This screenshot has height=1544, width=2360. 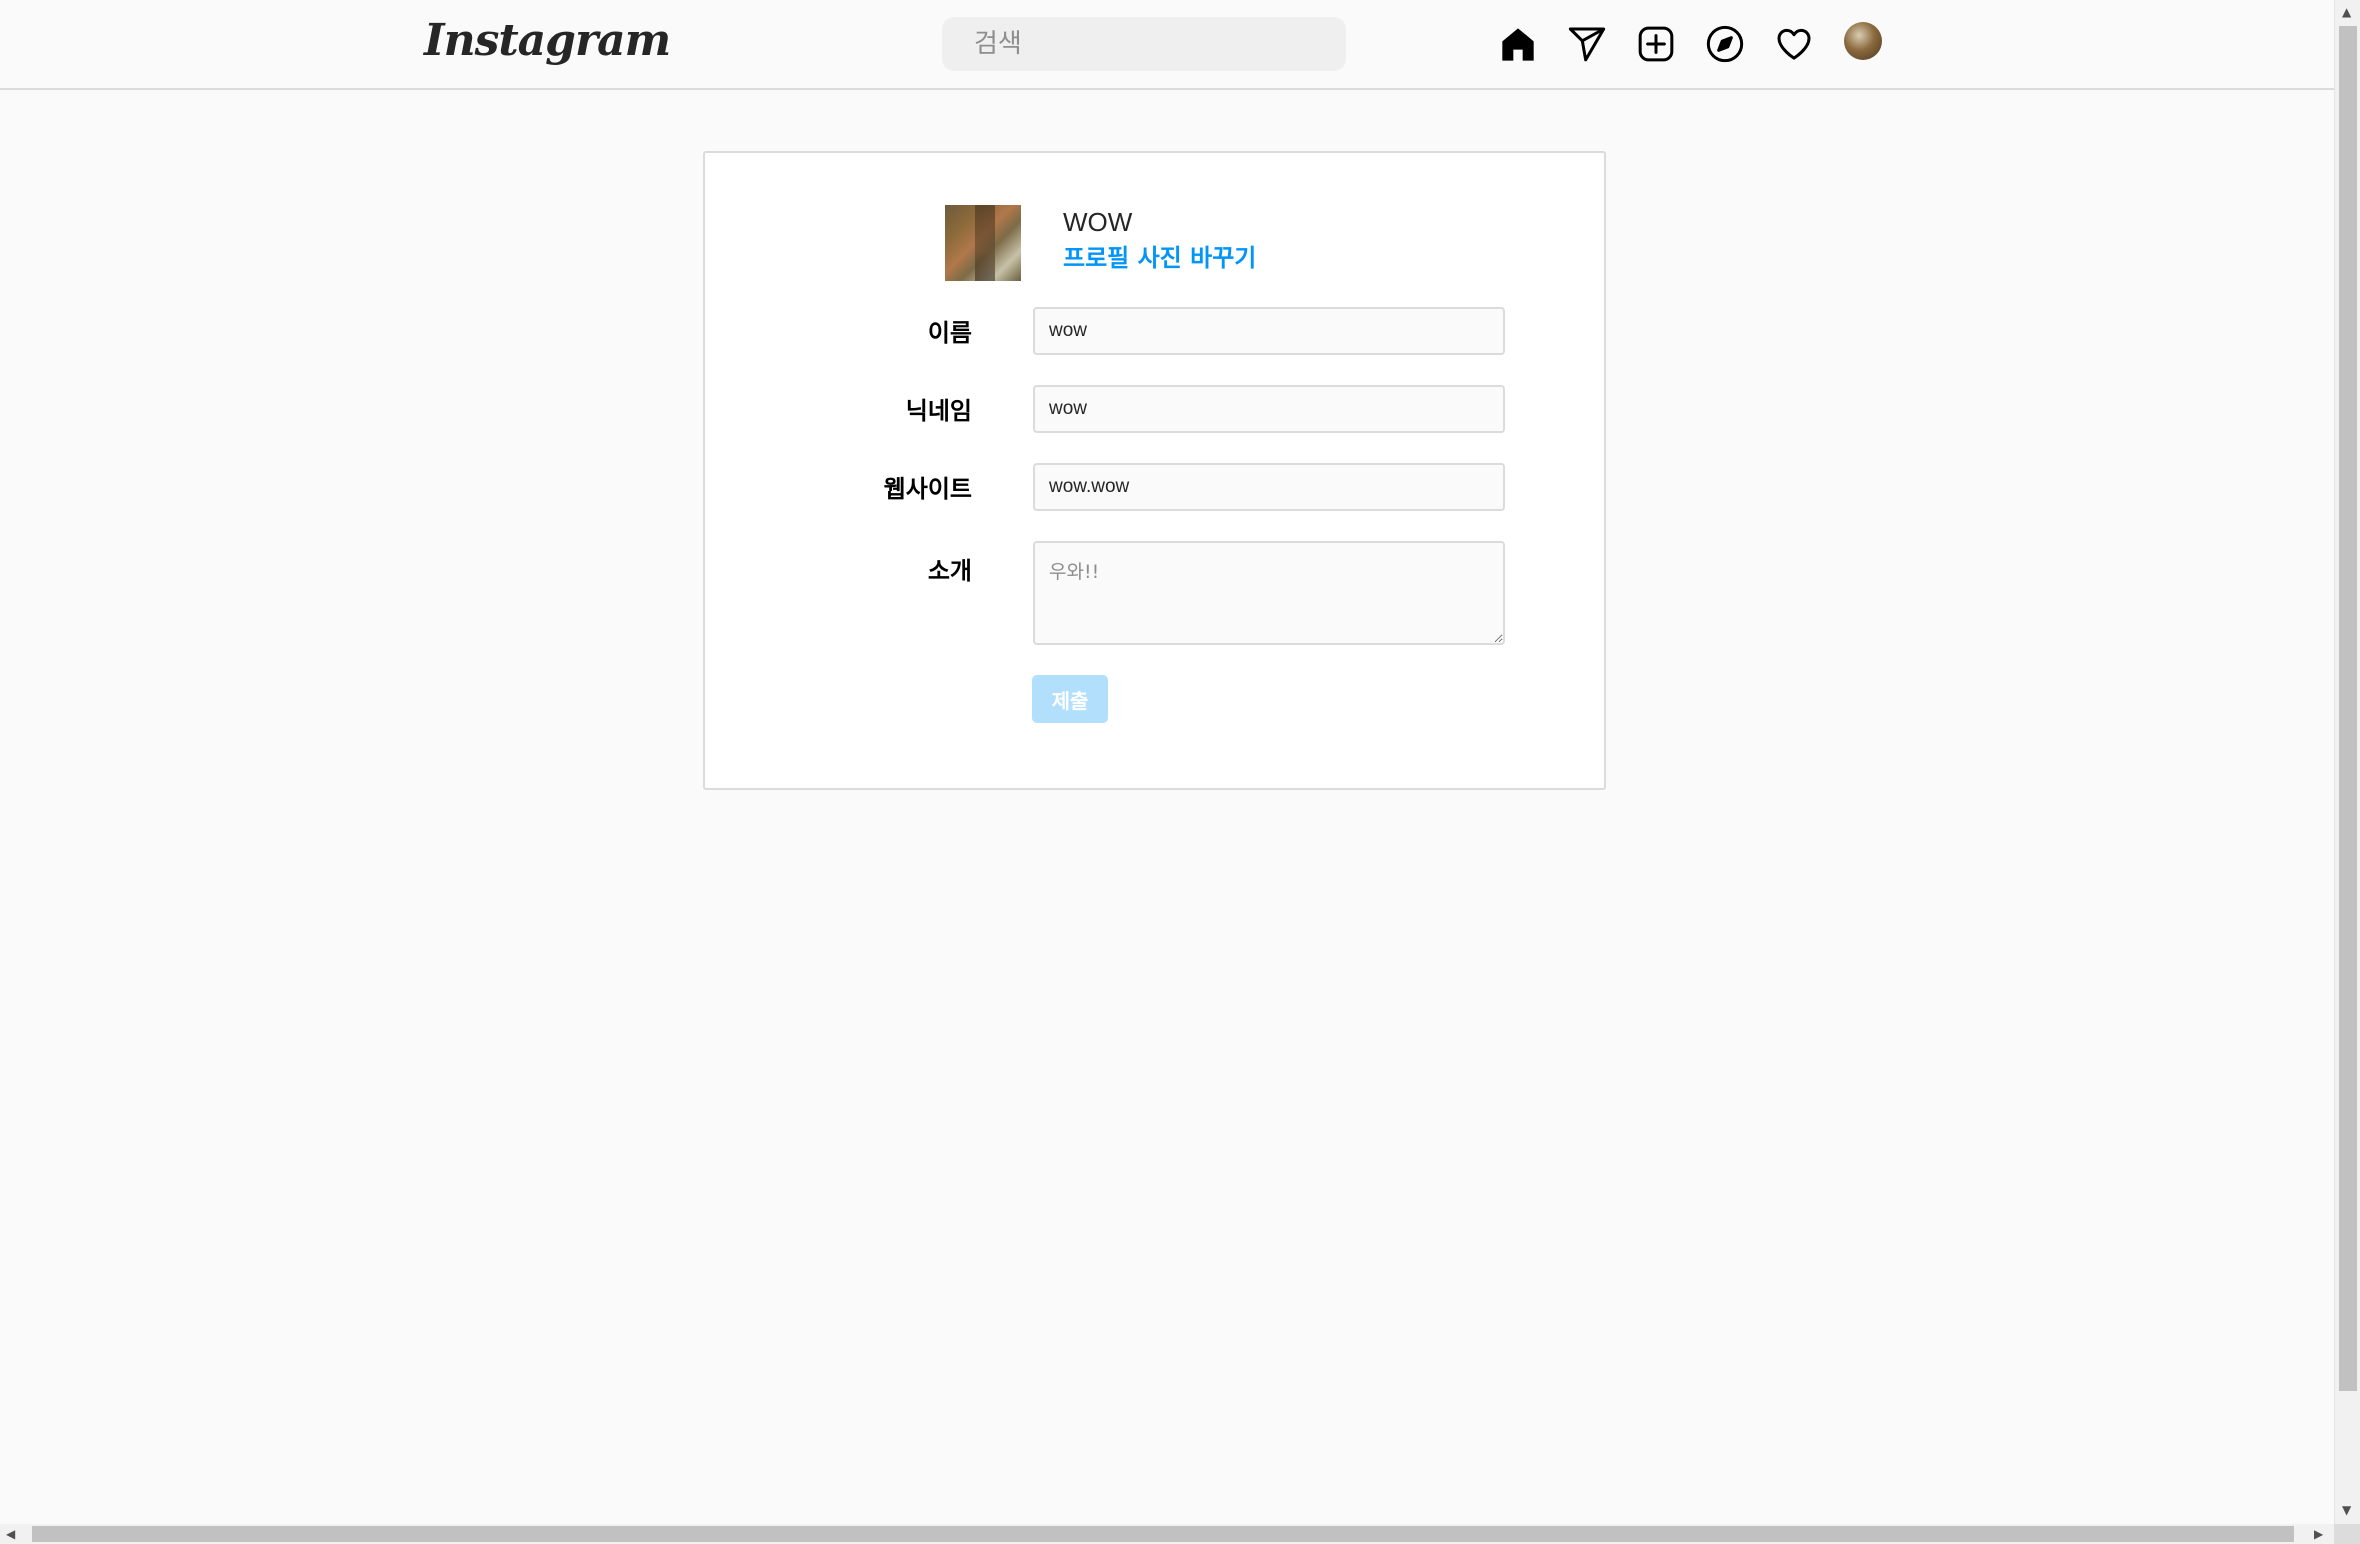 What do you see at coordinates (1269, 331) in the screenshot?
I see `name-field` at bounding box center [1269, 331].